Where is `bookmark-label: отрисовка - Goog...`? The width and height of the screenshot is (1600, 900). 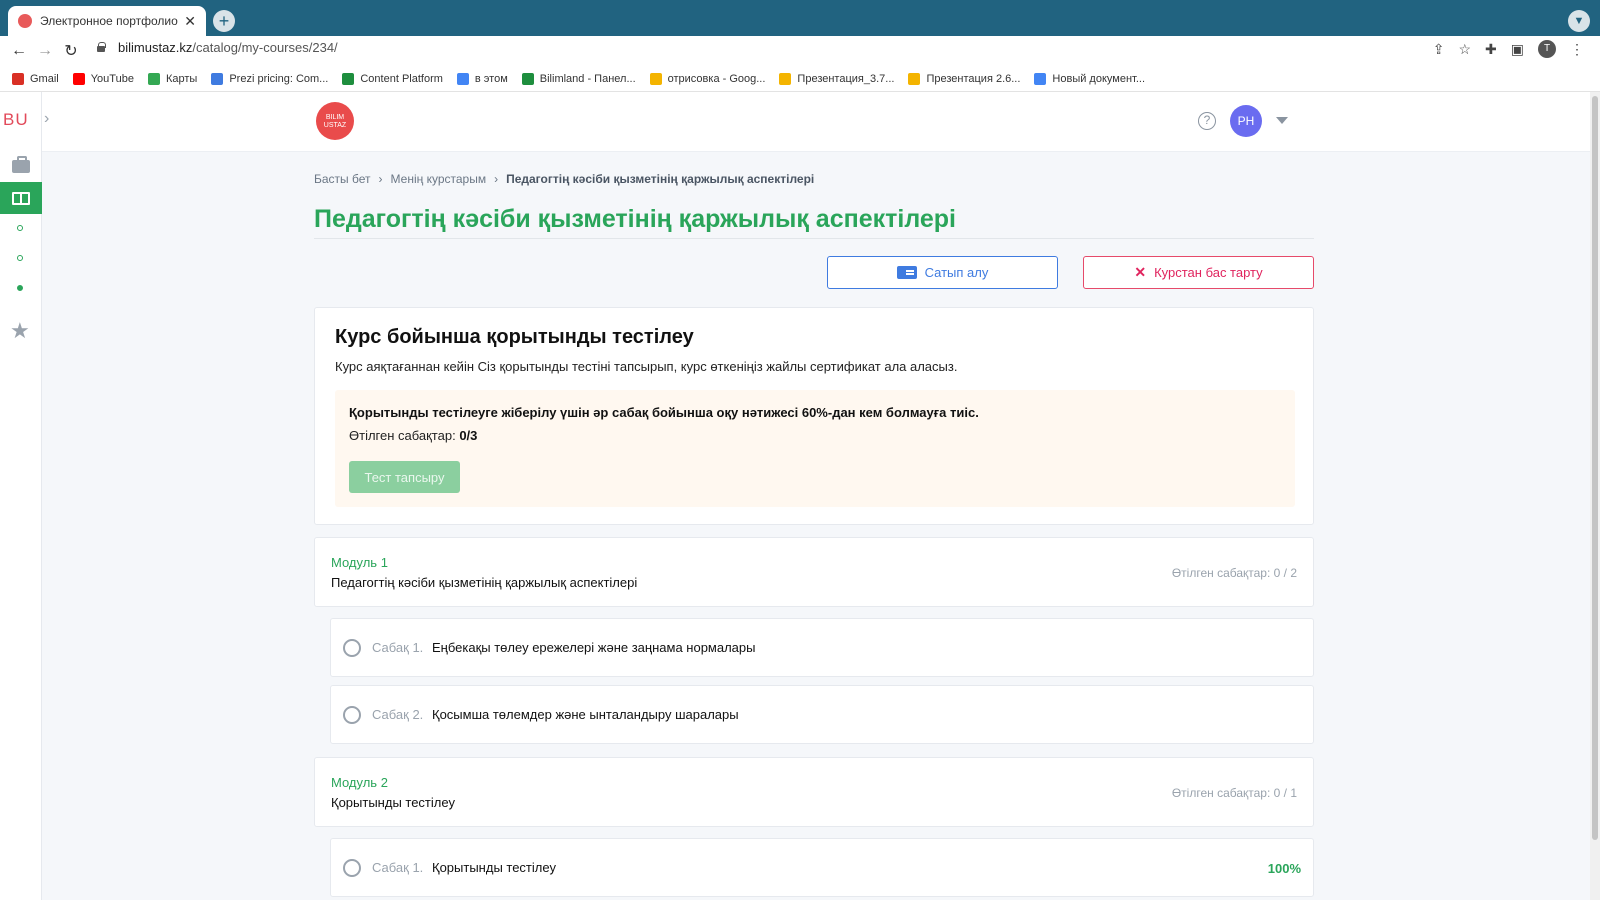 bookmark-label: отрисовка - Goog... is located at coordinates (716, 78).